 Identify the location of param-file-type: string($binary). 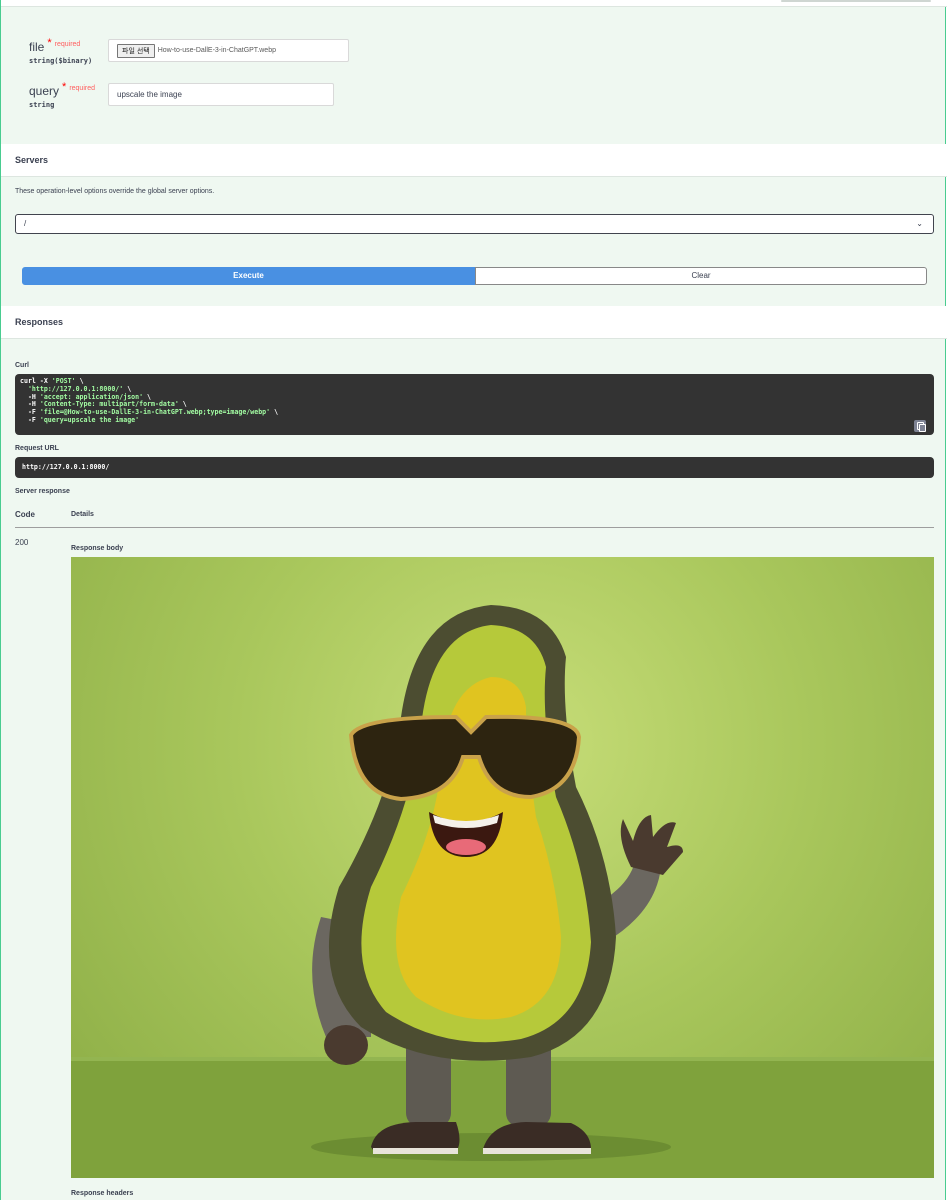
(61, 61).